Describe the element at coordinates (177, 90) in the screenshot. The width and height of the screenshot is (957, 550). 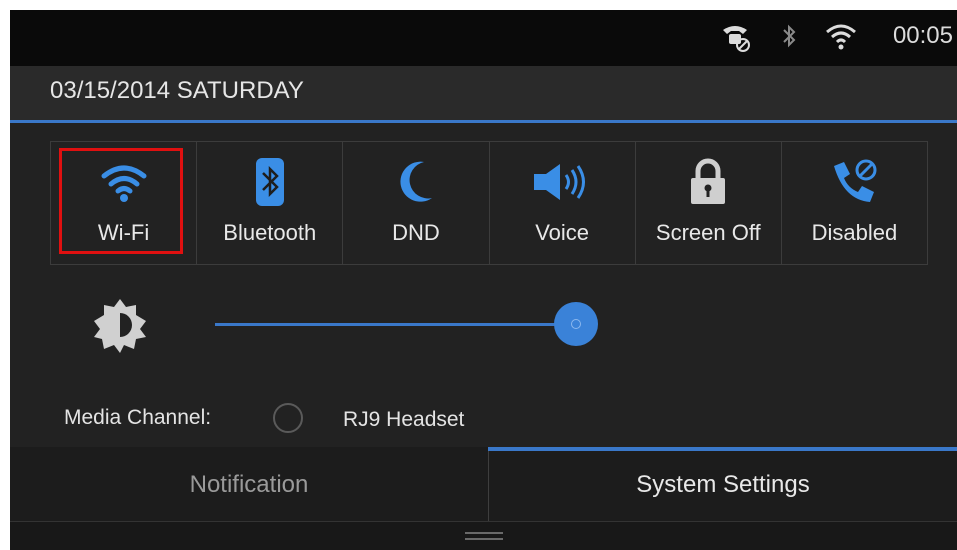
I see `date-text: 03/15/2014 SATURDAY` at that location.